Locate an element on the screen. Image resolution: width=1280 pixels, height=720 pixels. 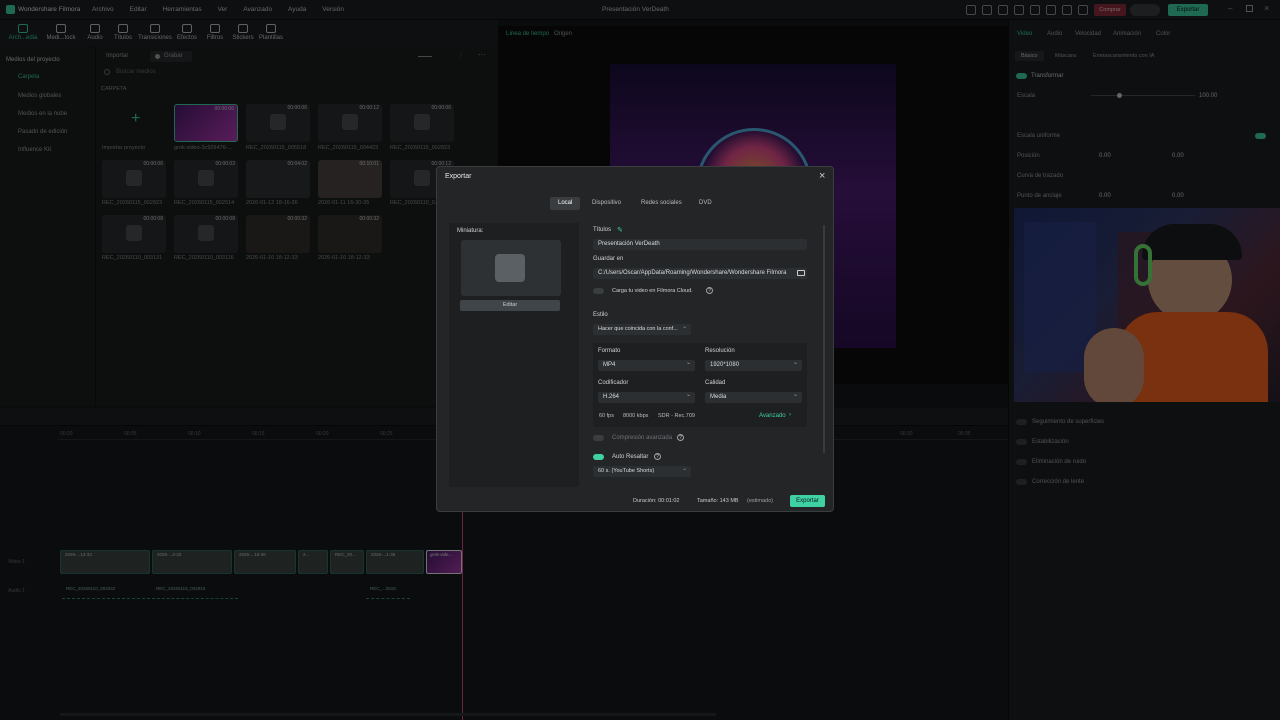
cloud-upload-label: Carga tu video en Filmora Cloud. is located at coordinates (652, 291).